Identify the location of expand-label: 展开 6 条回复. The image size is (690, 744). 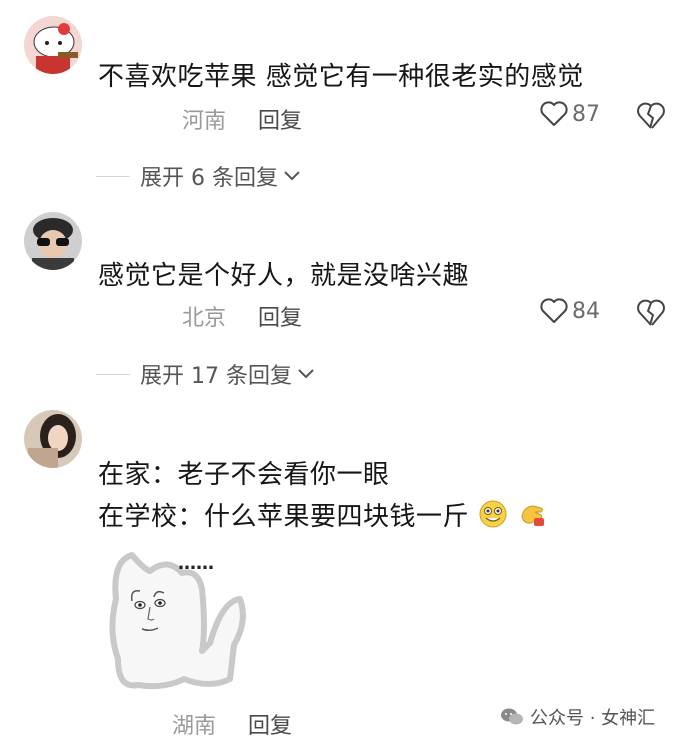
(209, 178).